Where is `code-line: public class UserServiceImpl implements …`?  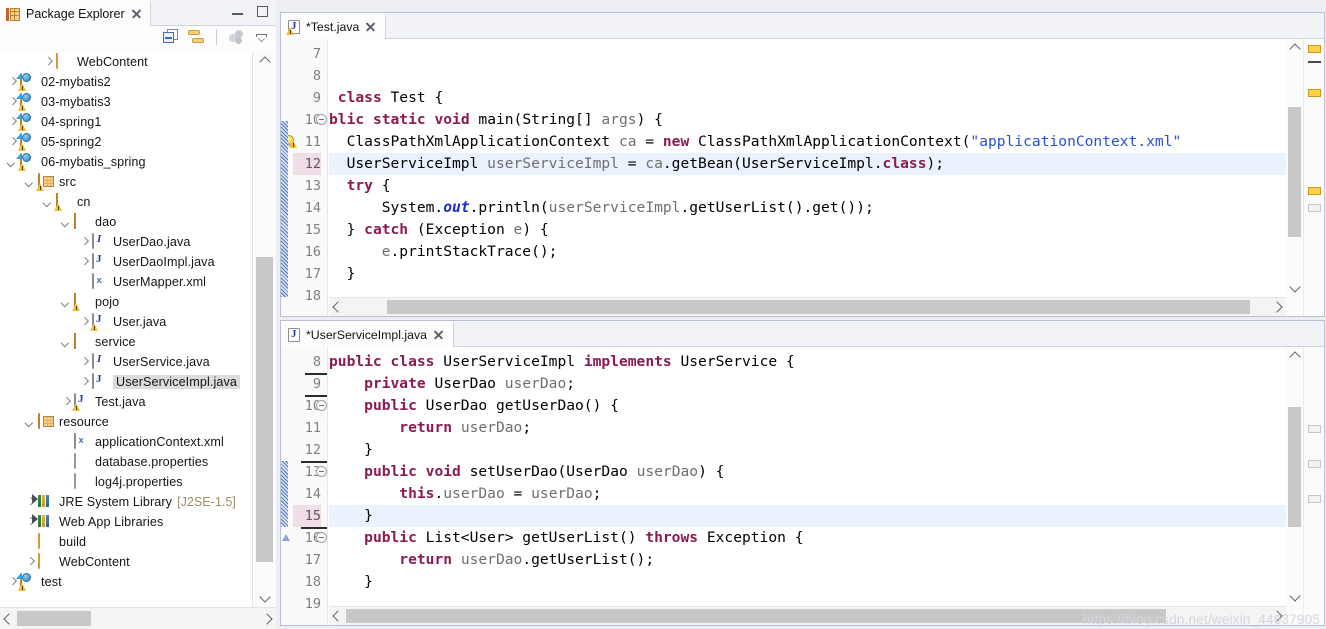
code-line: public class UserServiceImpl implements … is located at coordinates (562, 362).